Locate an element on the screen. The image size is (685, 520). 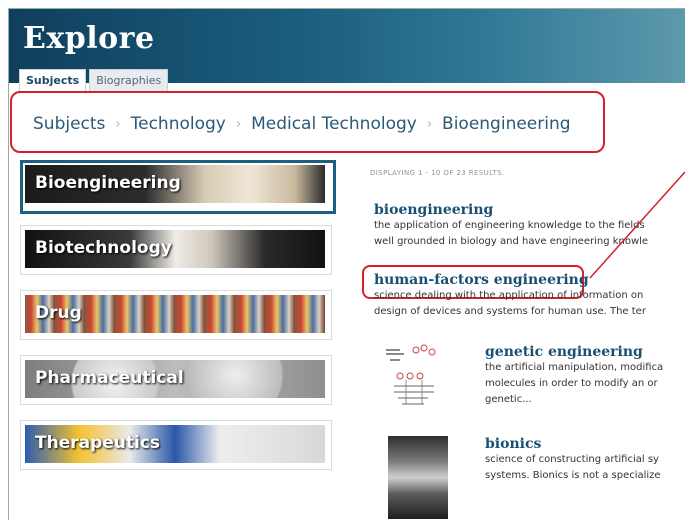
category-bioengineering: Bioengineering is located at coordinates (178, 187).